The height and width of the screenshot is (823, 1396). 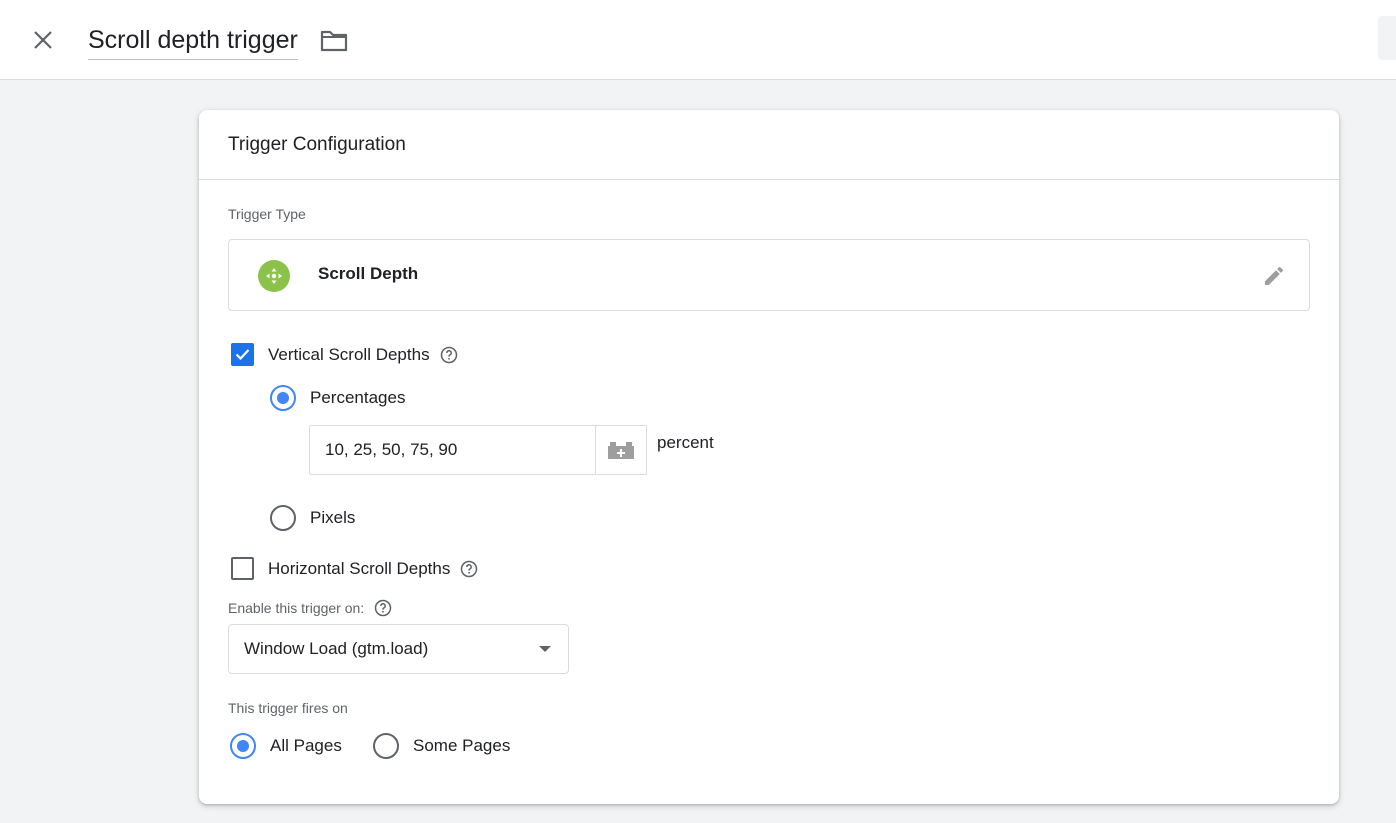 I want to click on some-pages-row: Some Pages, so click(x=441, y=746).